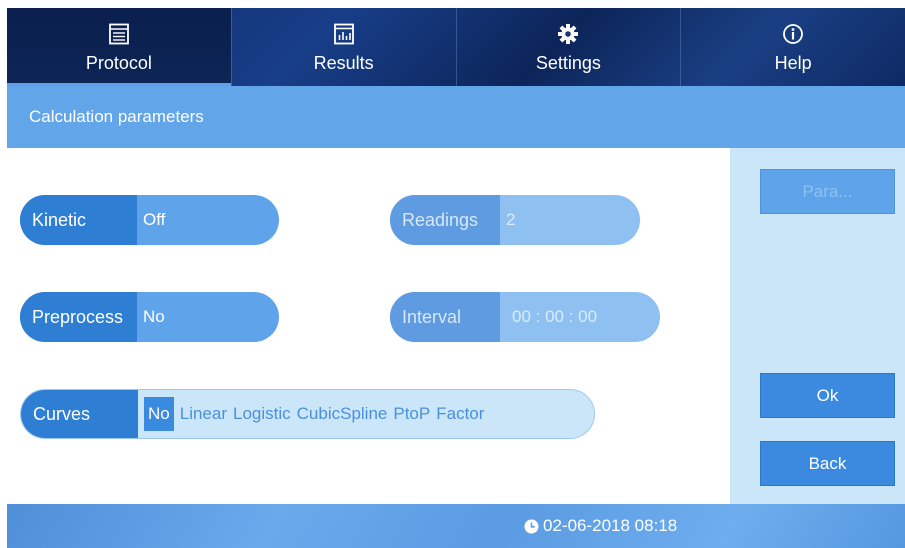  What do you see at coordinates (159, 414) in the screenshot?
I see `curve-option-no: No` at bounding box center [159, 414].